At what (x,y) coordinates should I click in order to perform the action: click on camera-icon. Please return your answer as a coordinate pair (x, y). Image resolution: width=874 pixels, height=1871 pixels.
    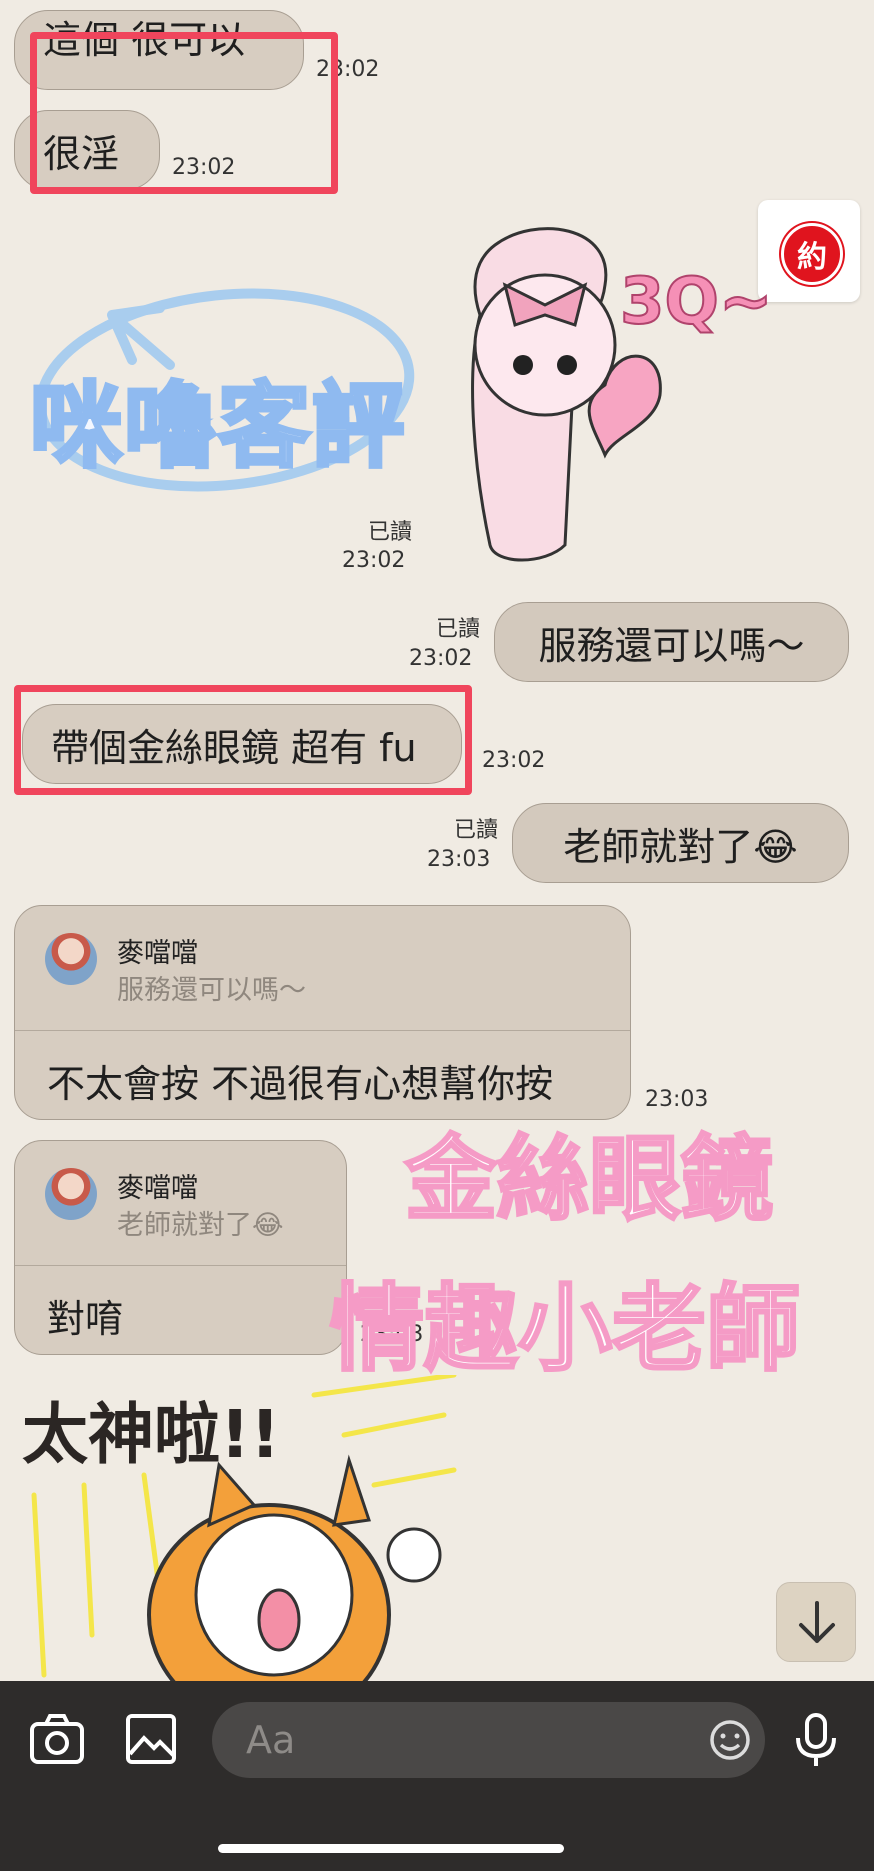
    Looking at the image, I should click on (57, 1739).